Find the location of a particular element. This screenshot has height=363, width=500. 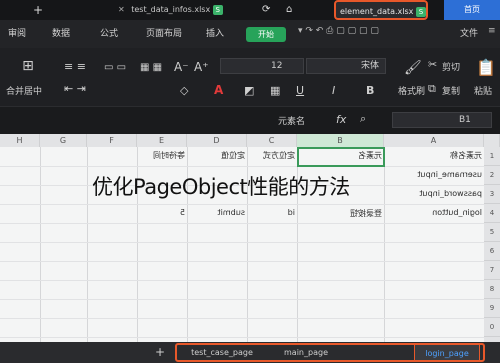

cell-e1: 等待时间 is located at coordinates (162, 155).